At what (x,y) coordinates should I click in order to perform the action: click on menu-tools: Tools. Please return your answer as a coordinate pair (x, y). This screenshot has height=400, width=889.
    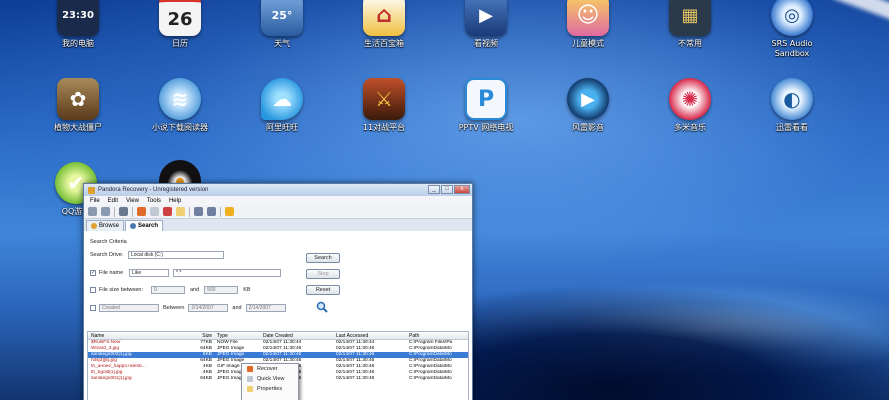
    Looking at the image, I should click on (154, 201).